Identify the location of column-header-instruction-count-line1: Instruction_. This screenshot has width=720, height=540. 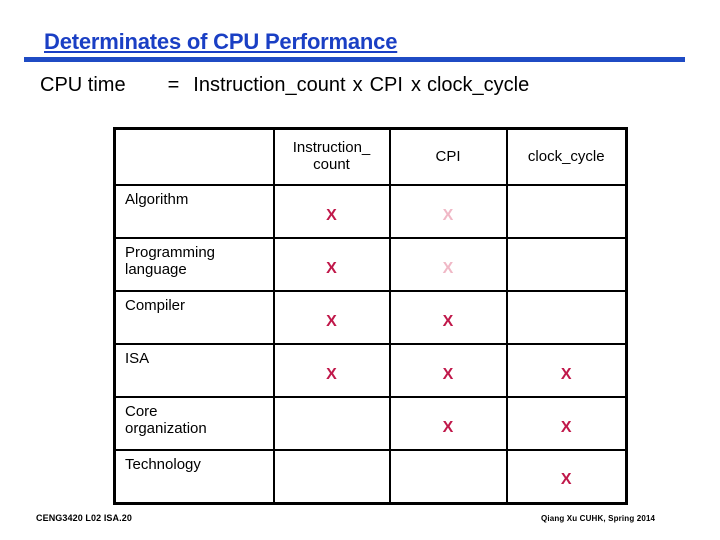
(331, 148).